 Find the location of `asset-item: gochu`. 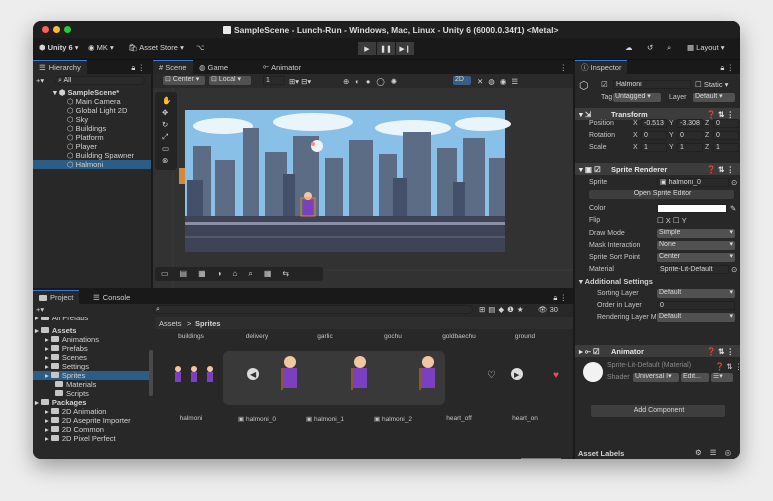

asset-item: gochu is located at coordinates (393, 336).